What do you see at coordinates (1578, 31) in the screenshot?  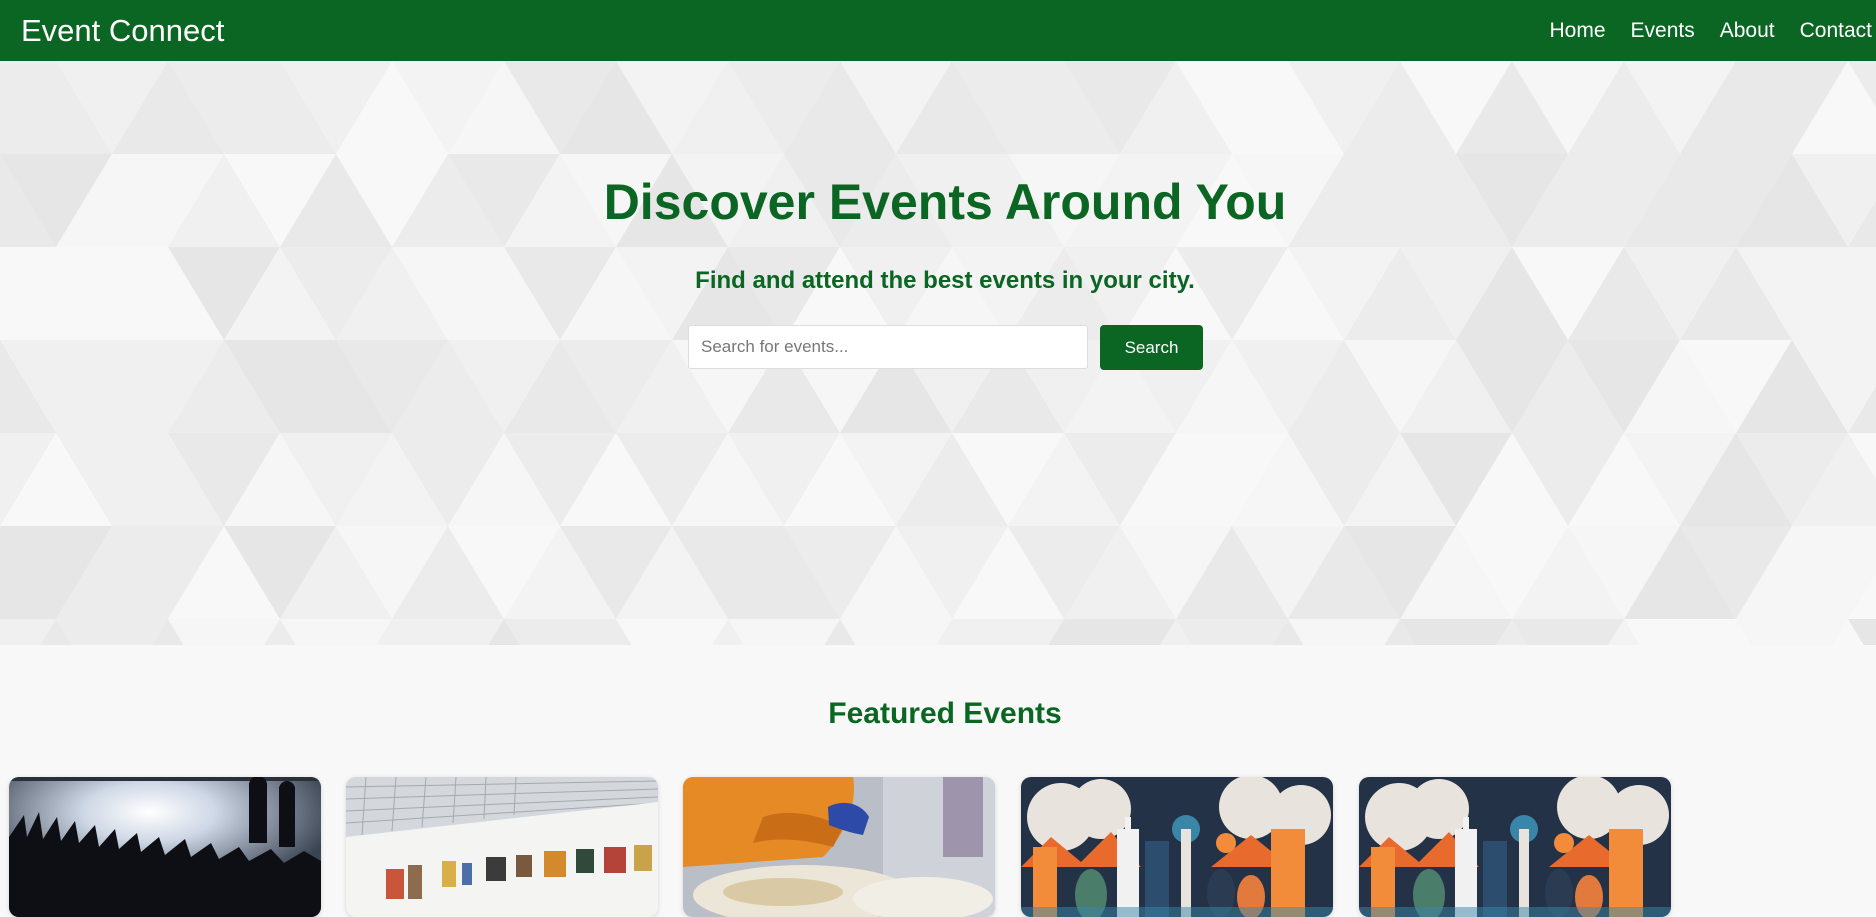 I see `nav-link-home: Home` at bounding box center [1578, 31].